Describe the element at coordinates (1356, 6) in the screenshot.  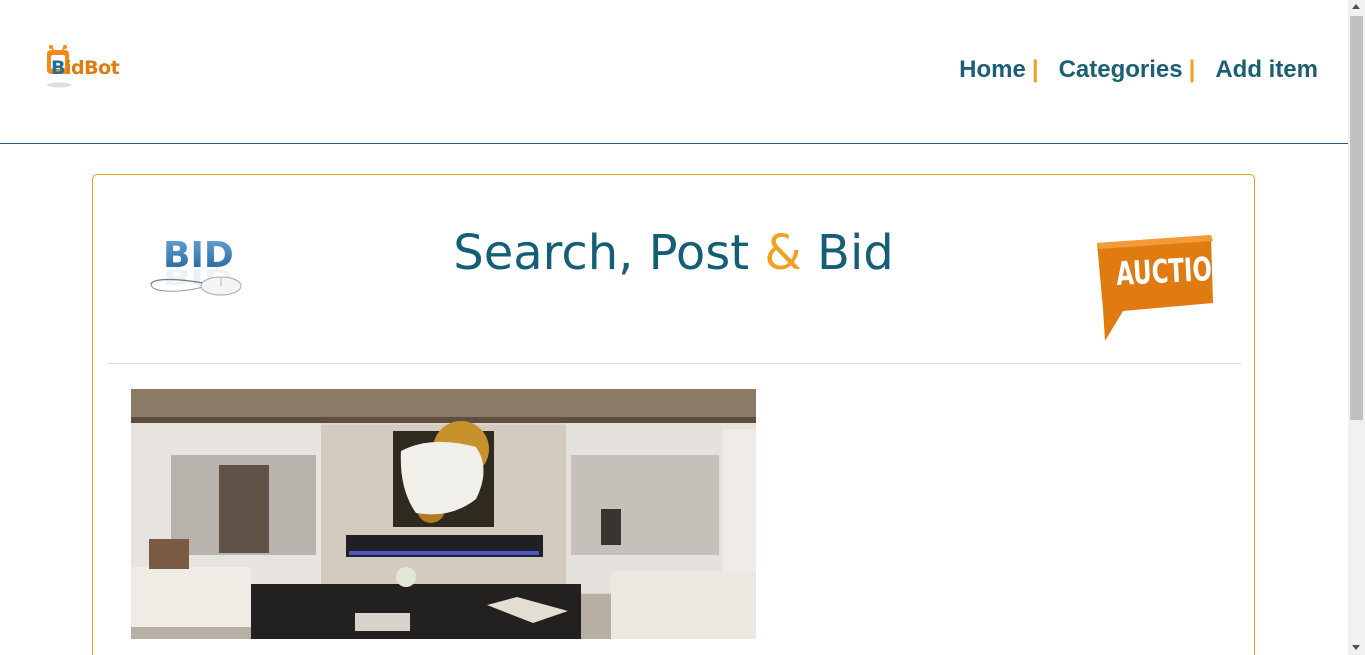
I see `scroll-up-arrow-icon` at that location.